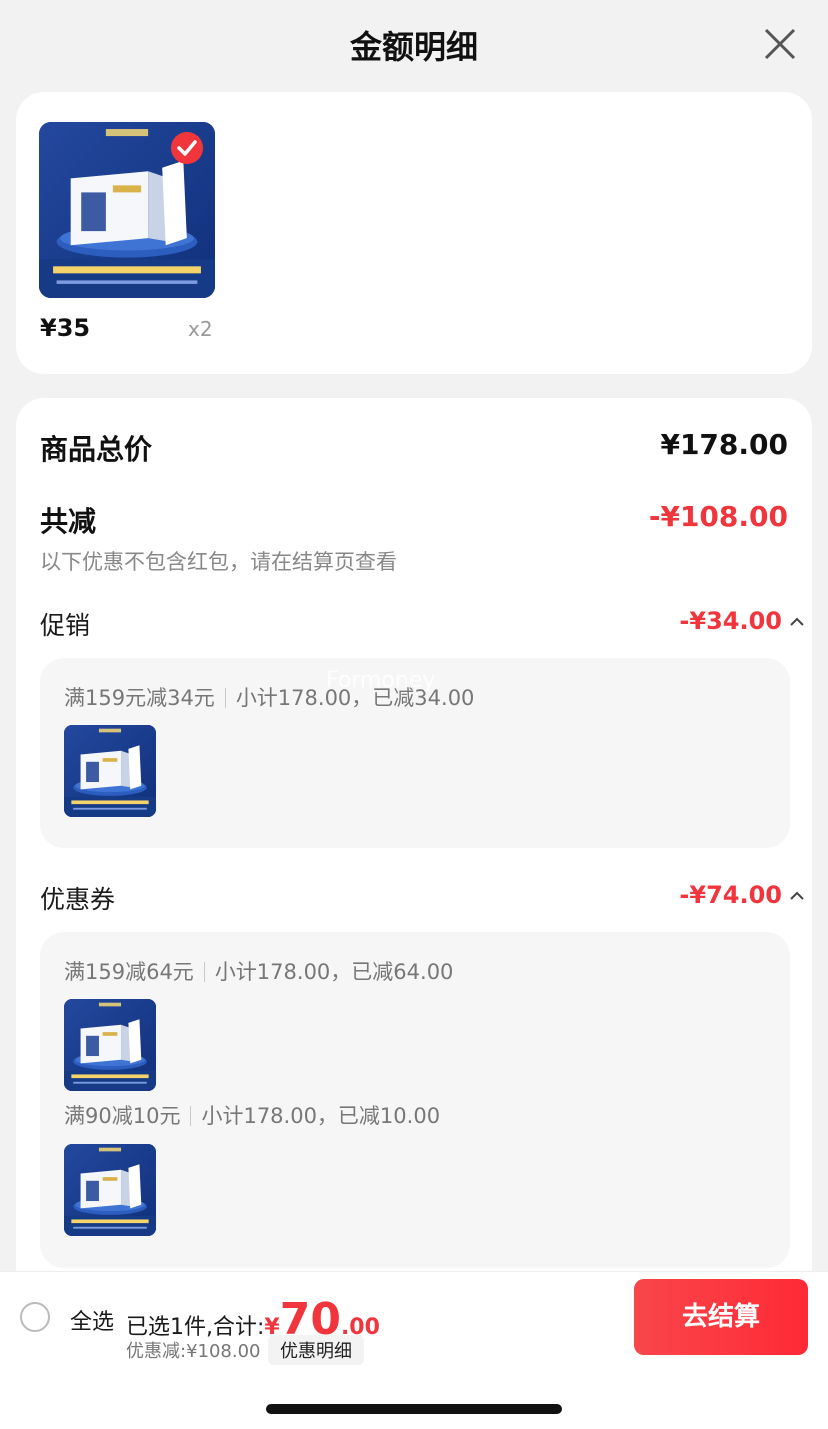  I want to click on reduce-value: -¥108.00, so click(718, 516).